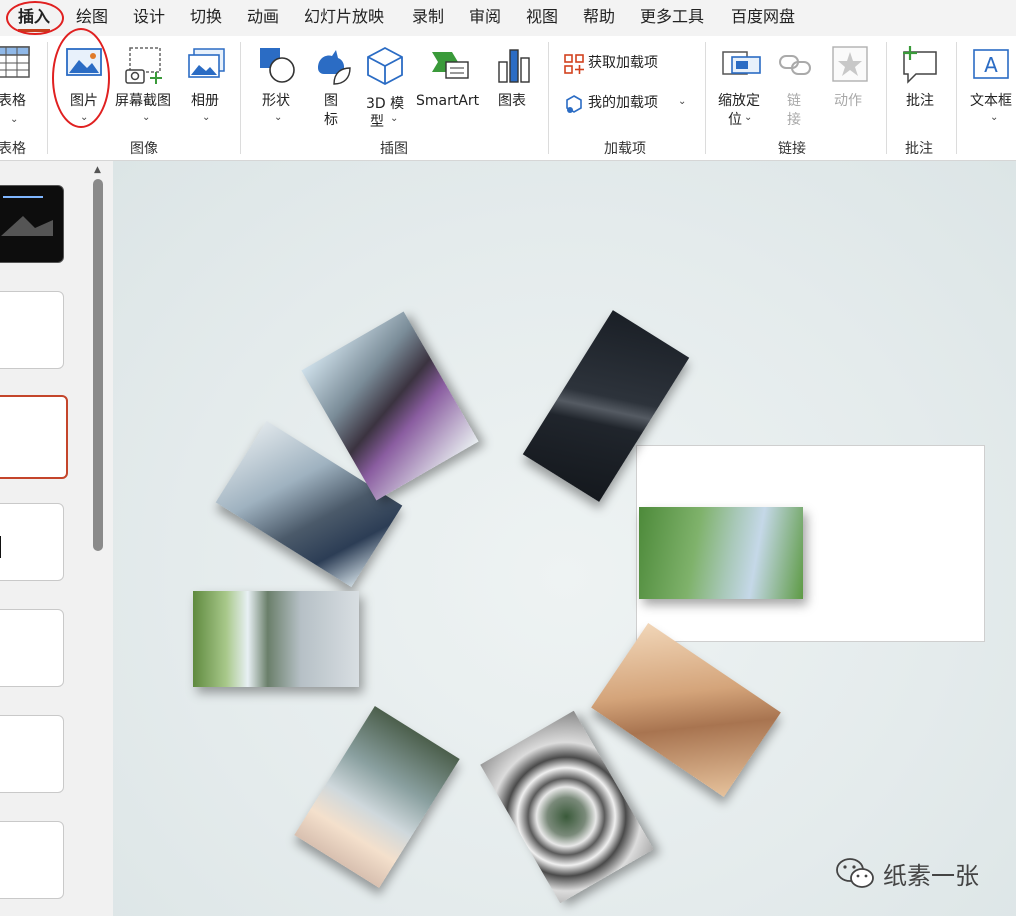 The height and width of the screenshot is (916, 1016). Describe the element at coordinates (331, 101) in the screenshot. I see `icons-label-line1: 图` at that location.